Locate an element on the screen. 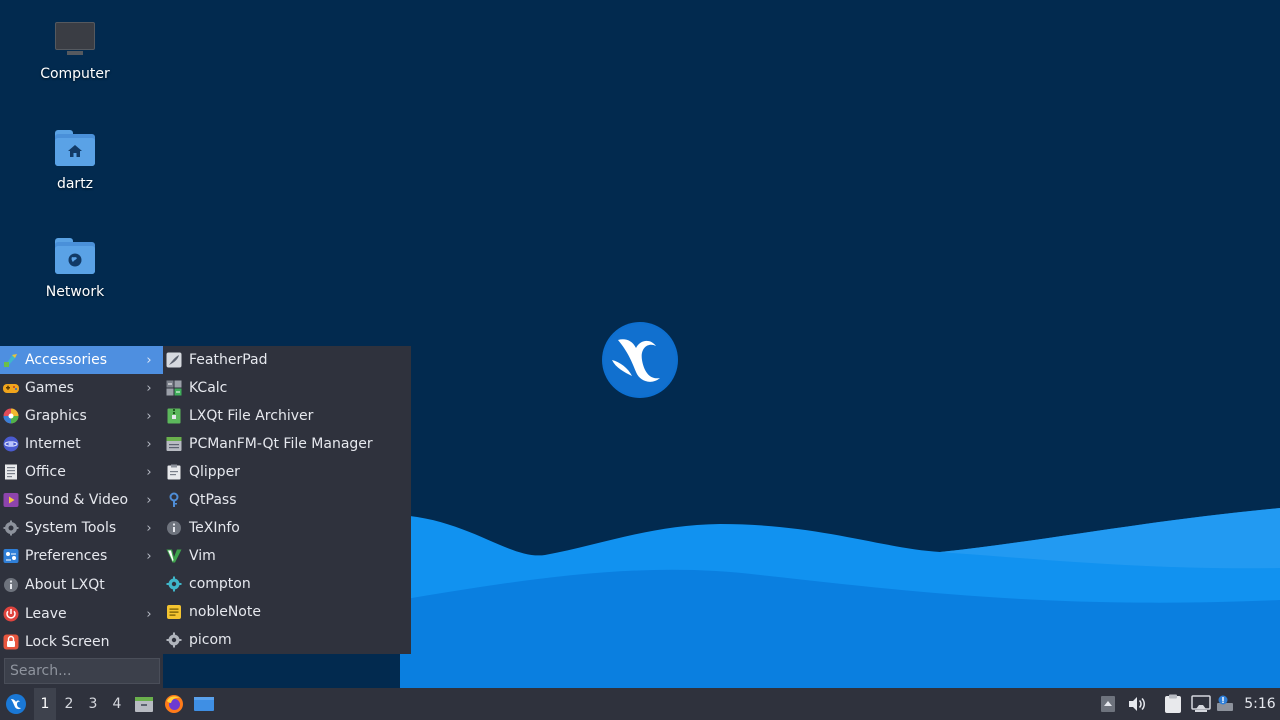 The image size is (1280, 720). submenu-item-label: nobleNote is located at coordinates (225, 612).